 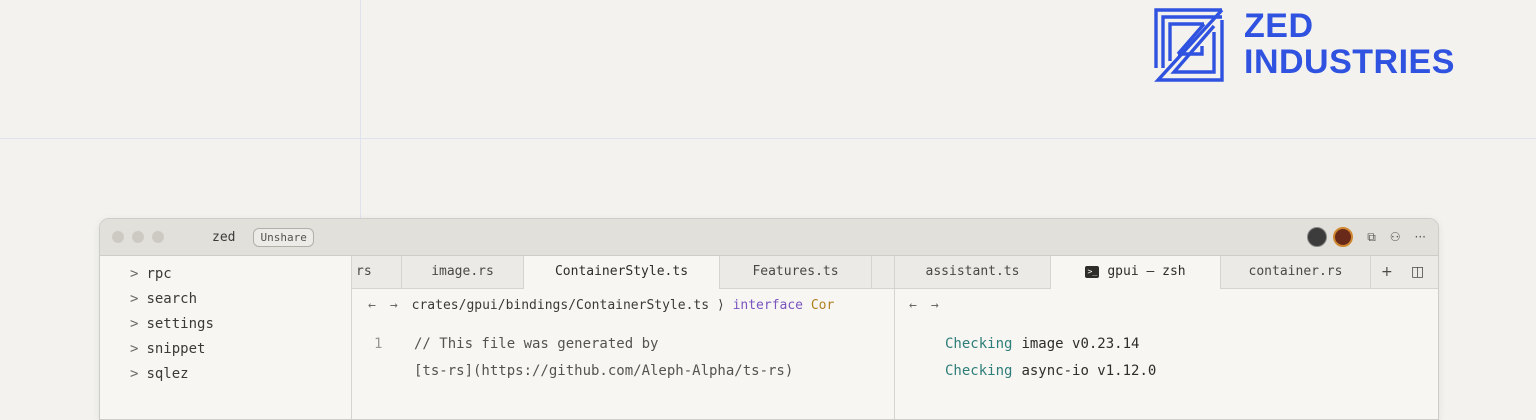 What do you see at coordinates (1092, 271) in the screenshot?
I see `terminal-icon: >_` at bounding box center [1092, 271].